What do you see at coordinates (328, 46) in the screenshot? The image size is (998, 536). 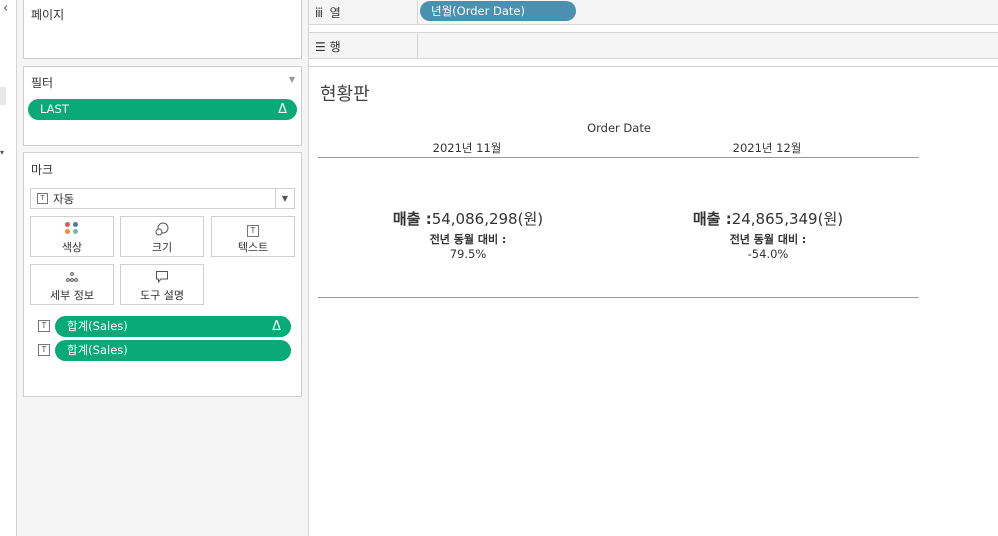 I see `rows-shelf-label: ☰ 행` at bounding box center [328, 46].